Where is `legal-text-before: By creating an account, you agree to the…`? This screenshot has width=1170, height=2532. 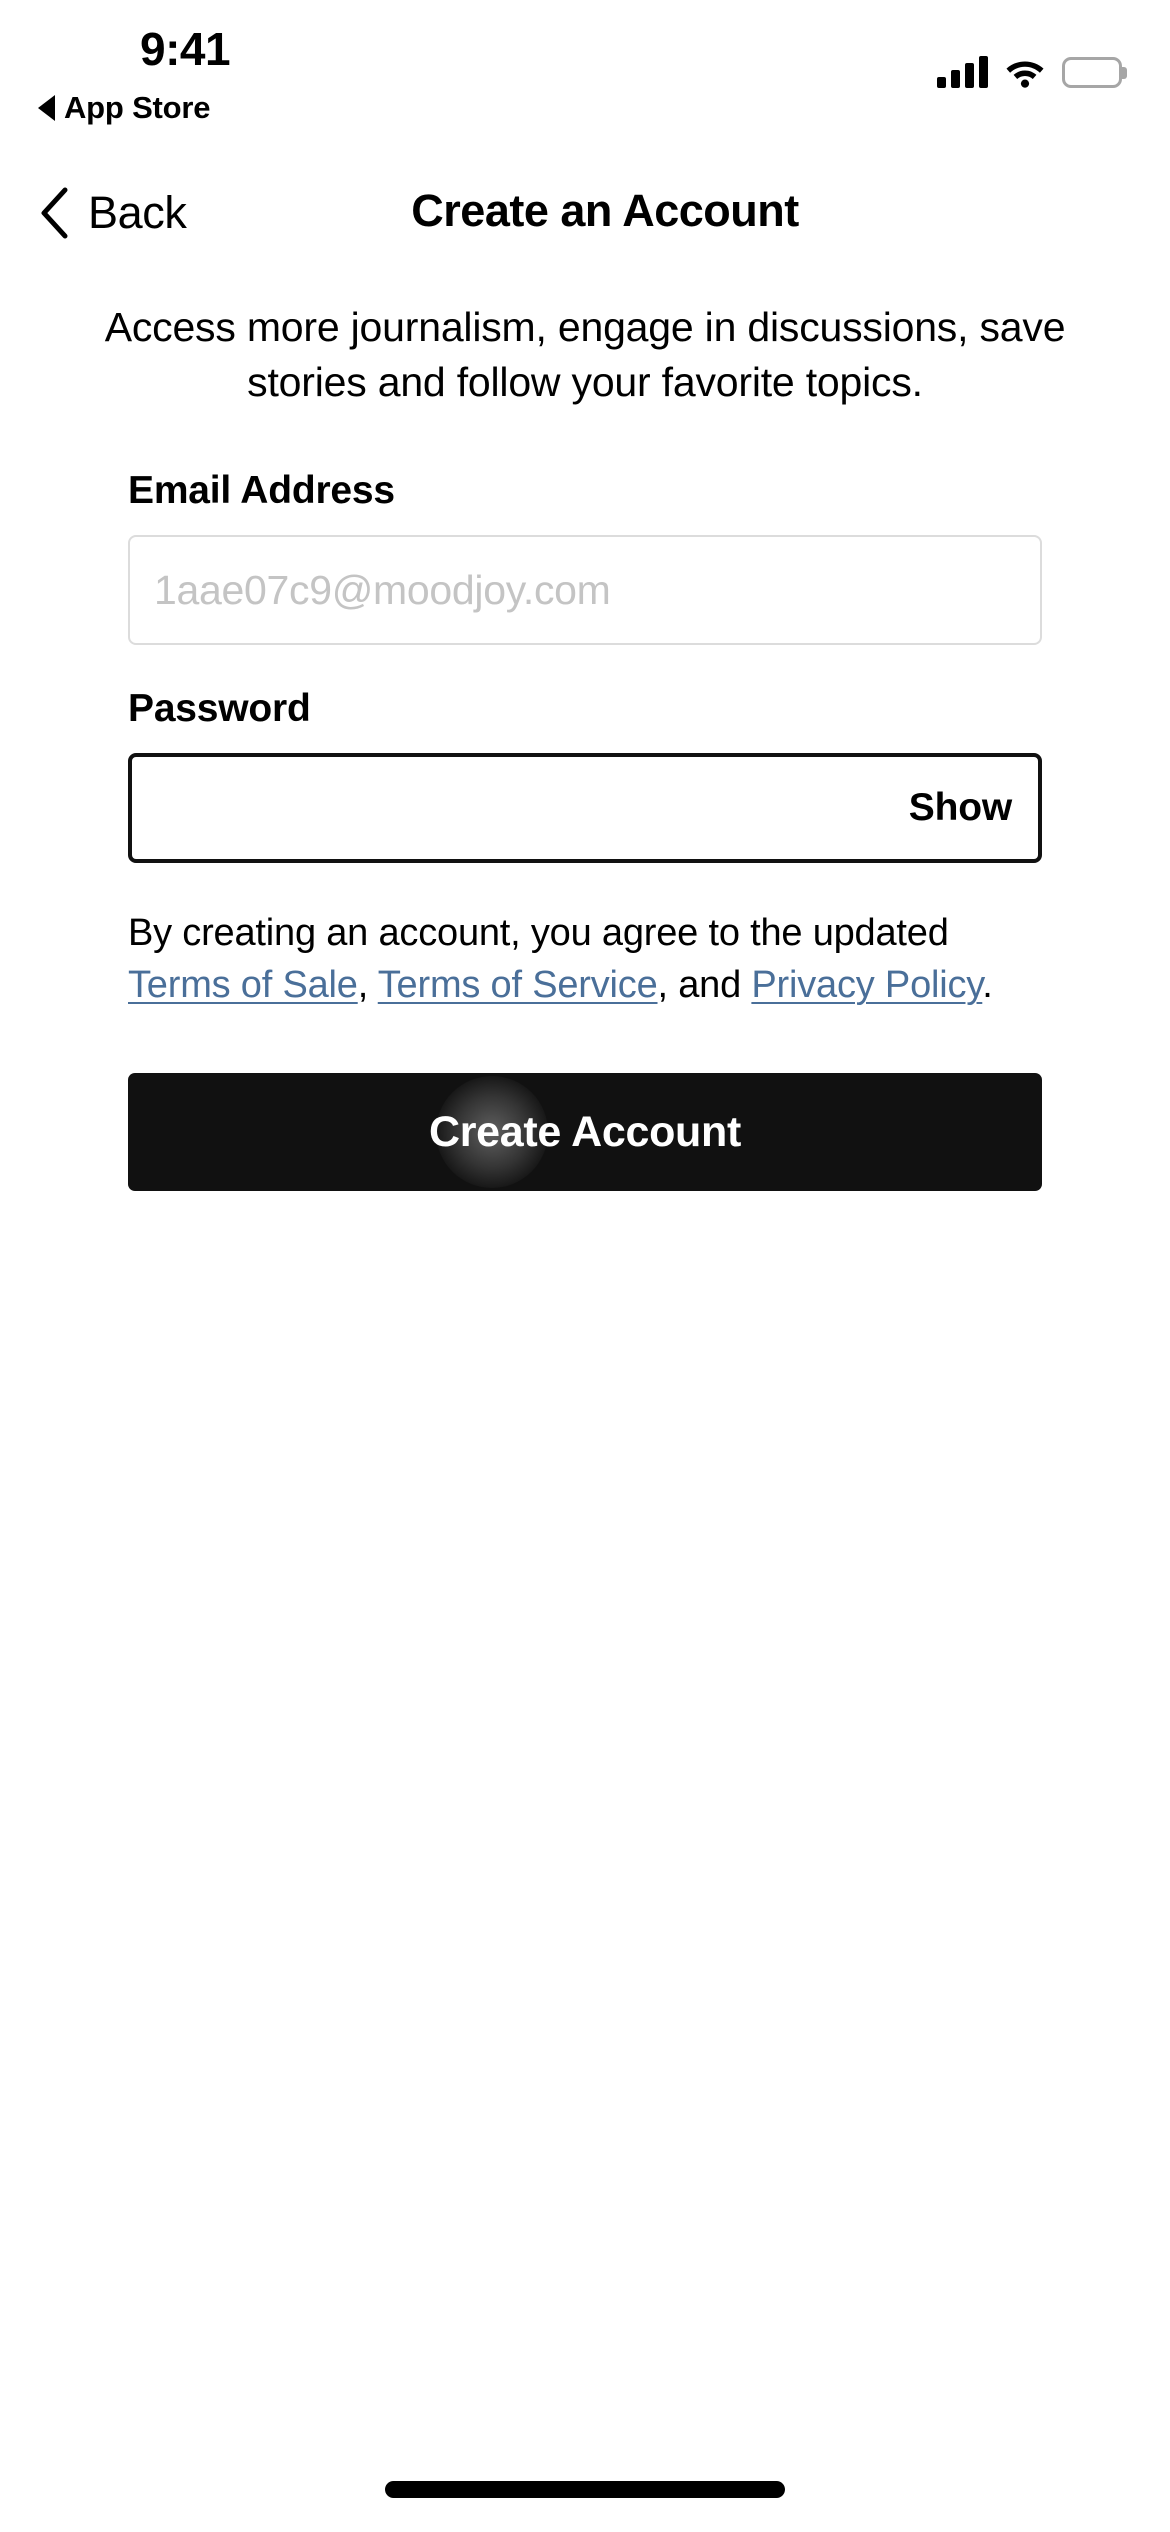 legal-text-before: By creating an account, you agree to the… is located at coordinates (538, 933).